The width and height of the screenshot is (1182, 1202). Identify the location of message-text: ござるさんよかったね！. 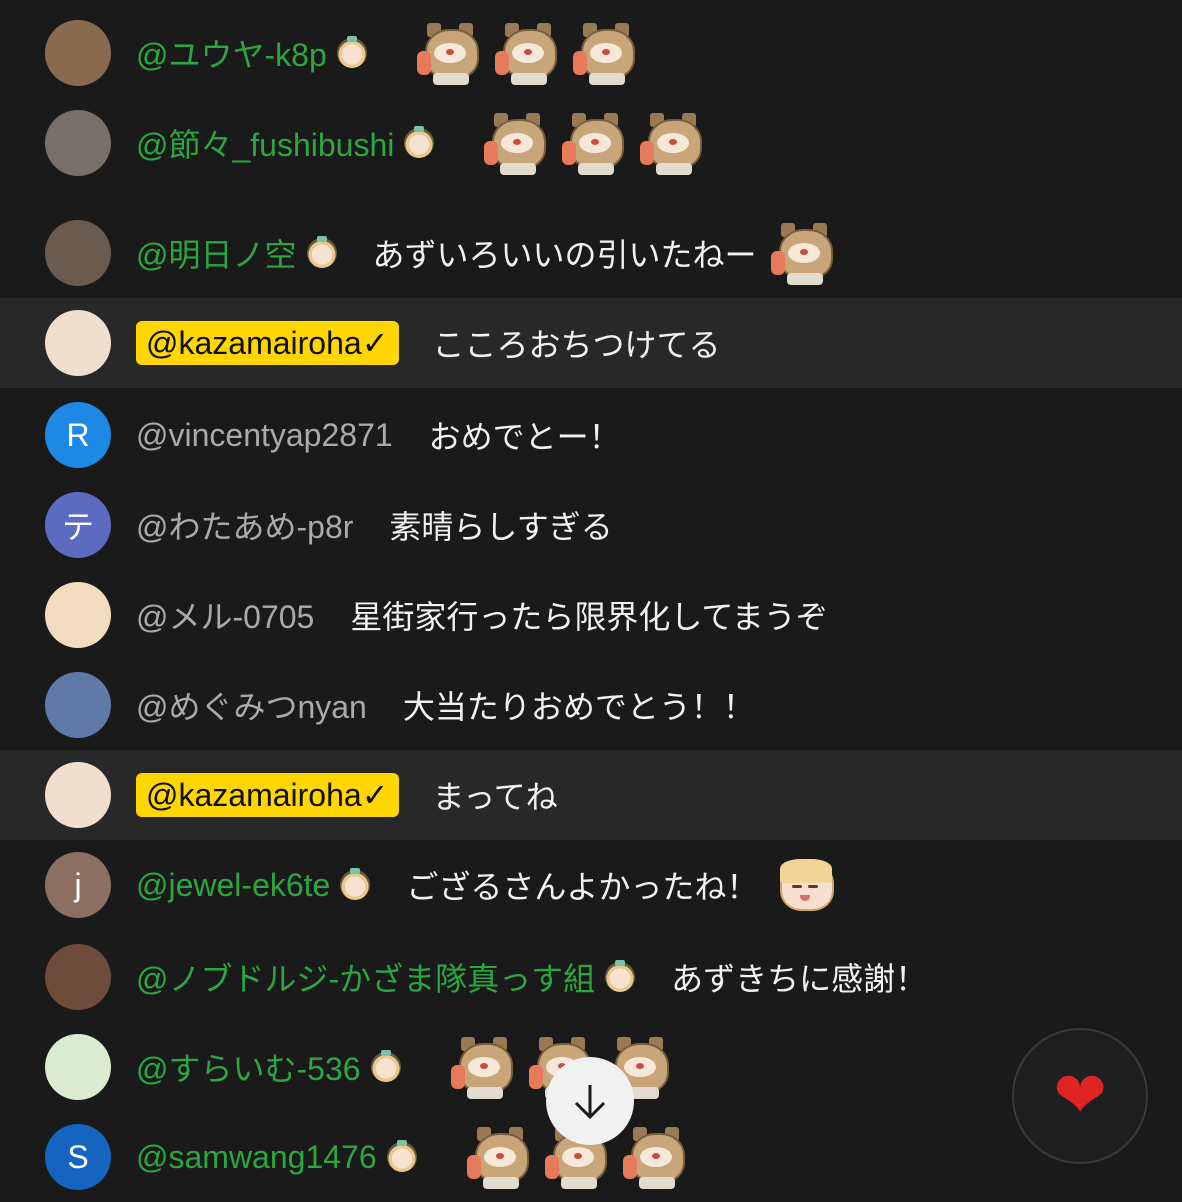
(582, 887).